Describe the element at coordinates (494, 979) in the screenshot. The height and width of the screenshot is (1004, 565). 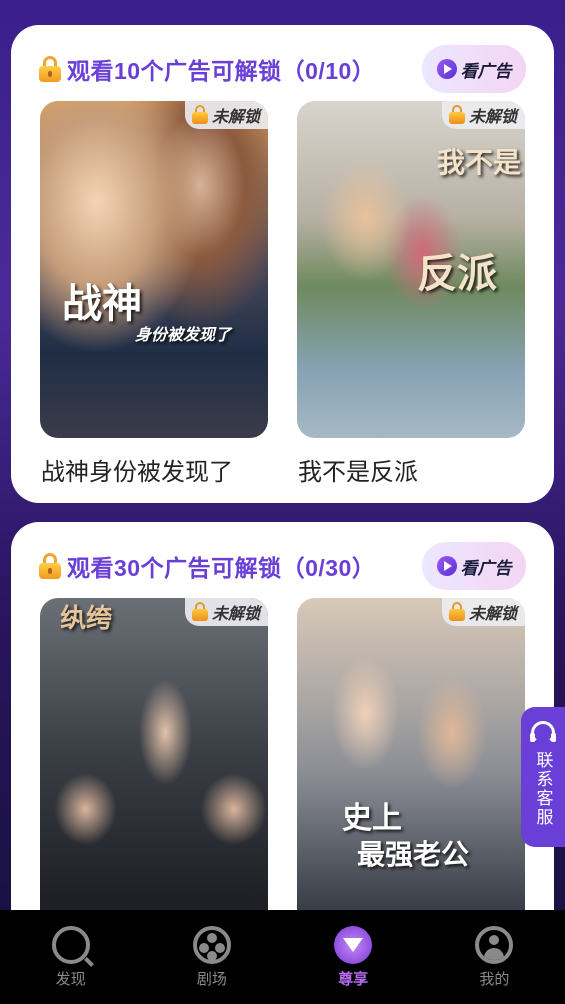
I see `tab-label: 我的` at that location.